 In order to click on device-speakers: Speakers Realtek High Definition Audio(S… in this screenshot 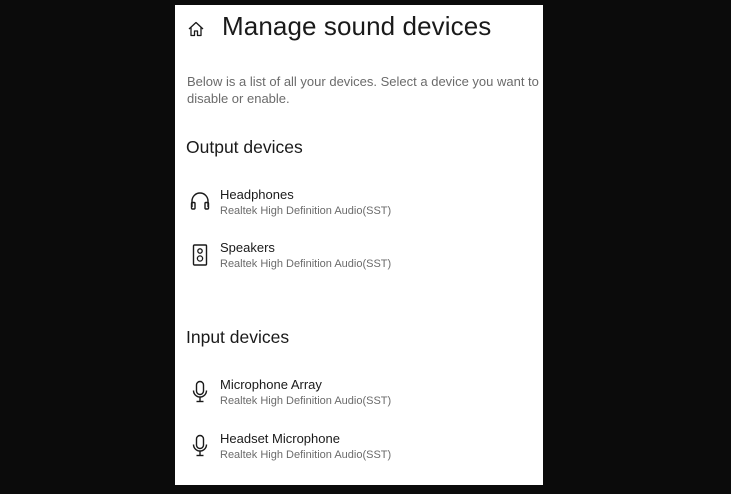, I will do `click(353, 260)`.